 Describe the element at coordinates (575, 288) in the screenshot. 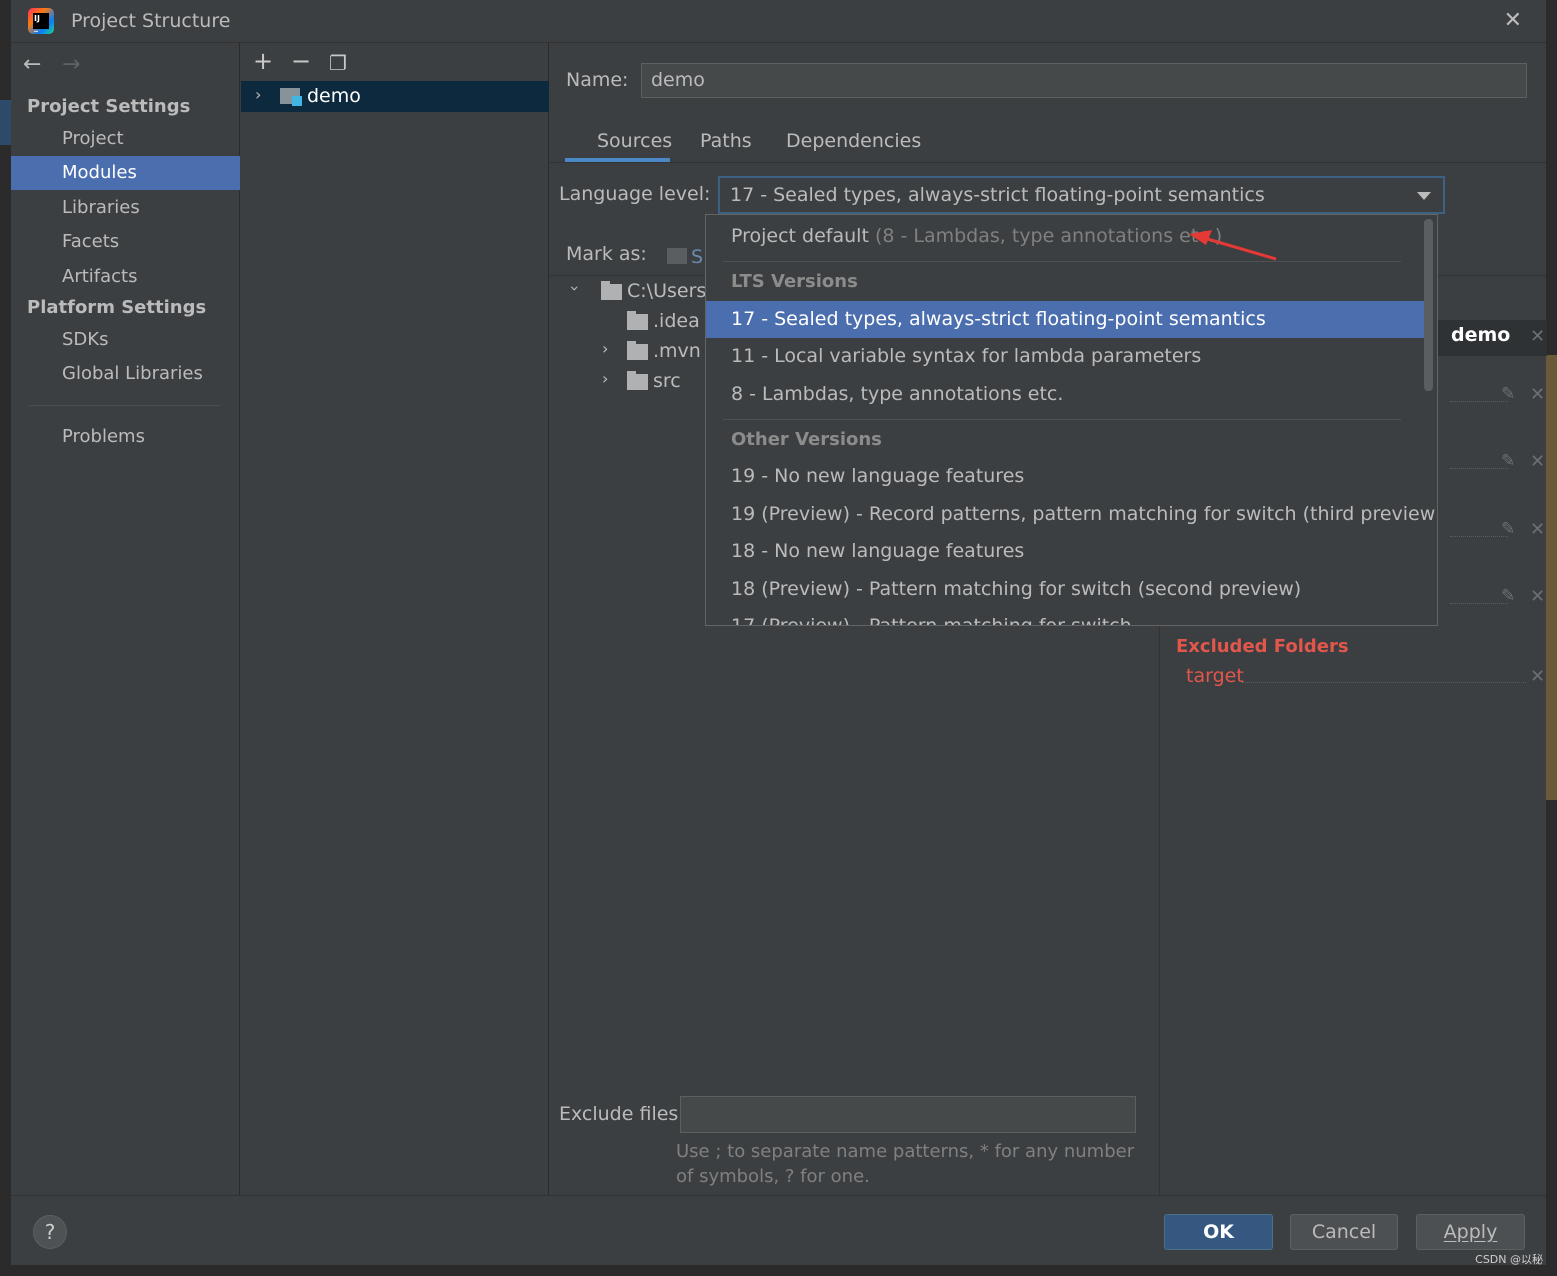

I see `chevron-down-icon: ›` at that location.